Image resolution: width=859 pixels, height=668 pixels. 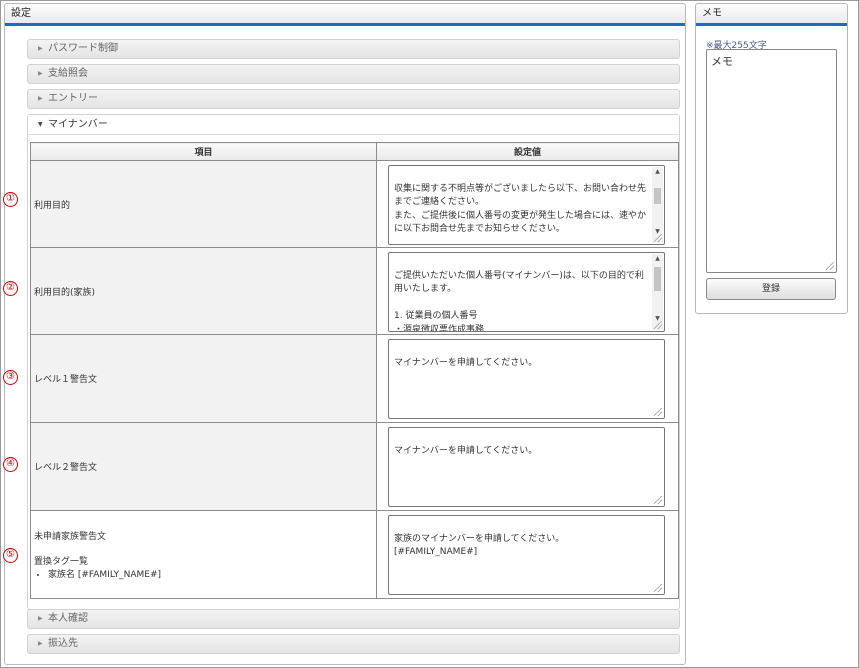 I want to click on accordion-label: マイナンバー, so click(x=78, y=124).